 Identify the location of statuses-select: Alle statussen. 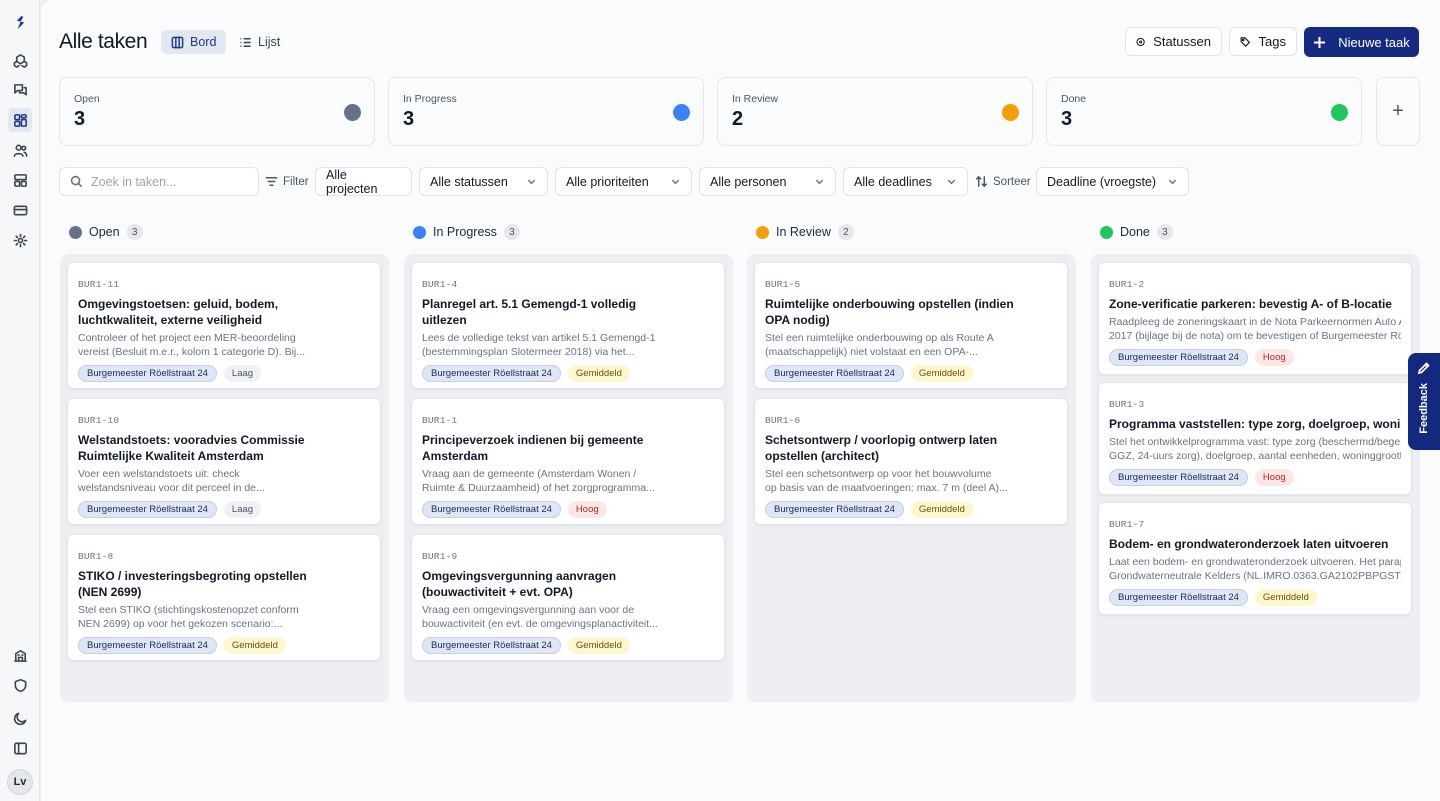
(483, 181).